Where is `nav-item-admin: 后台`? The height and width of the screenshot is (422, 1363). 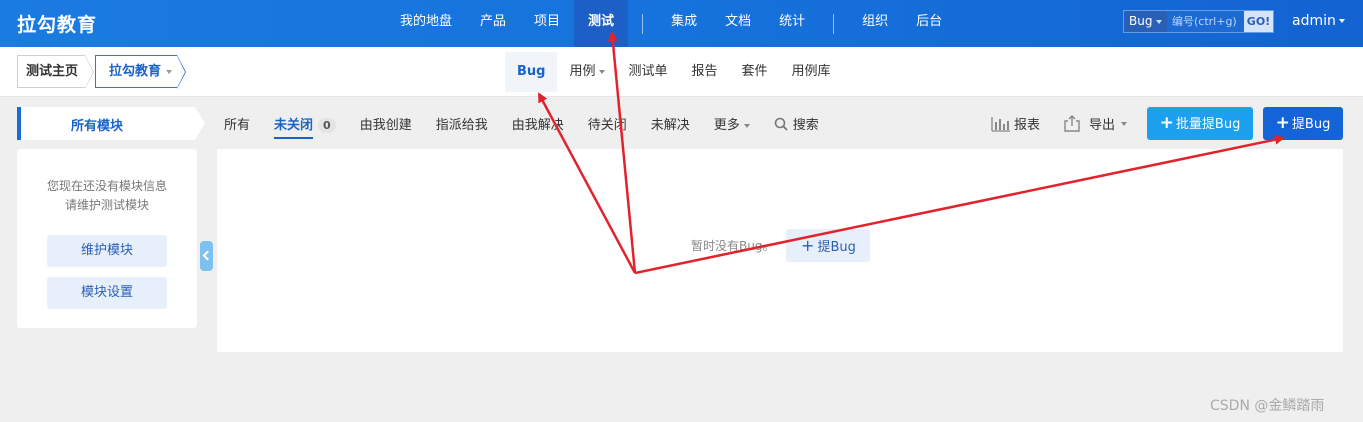
nav-item-admin: 后台 is located at coordinates (929, 23).